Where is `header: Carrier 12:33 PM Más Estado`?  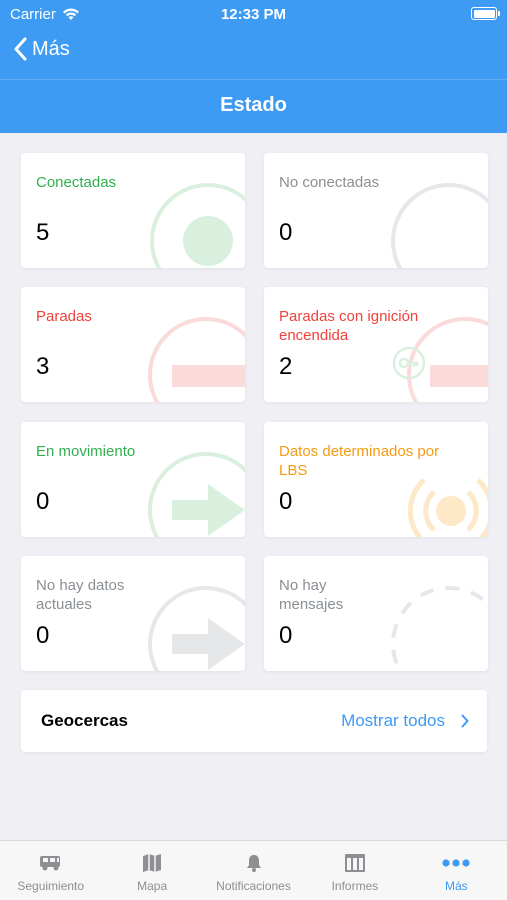 header: Carrier 12:33 PM Más Estado is located at coordinates (253, 66).